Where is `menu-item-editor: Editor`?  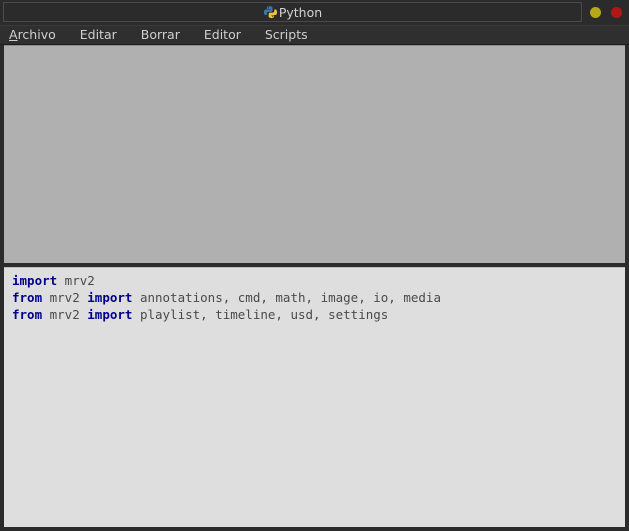
menu-item-editor: Editor is located at coordinates (222, 35).